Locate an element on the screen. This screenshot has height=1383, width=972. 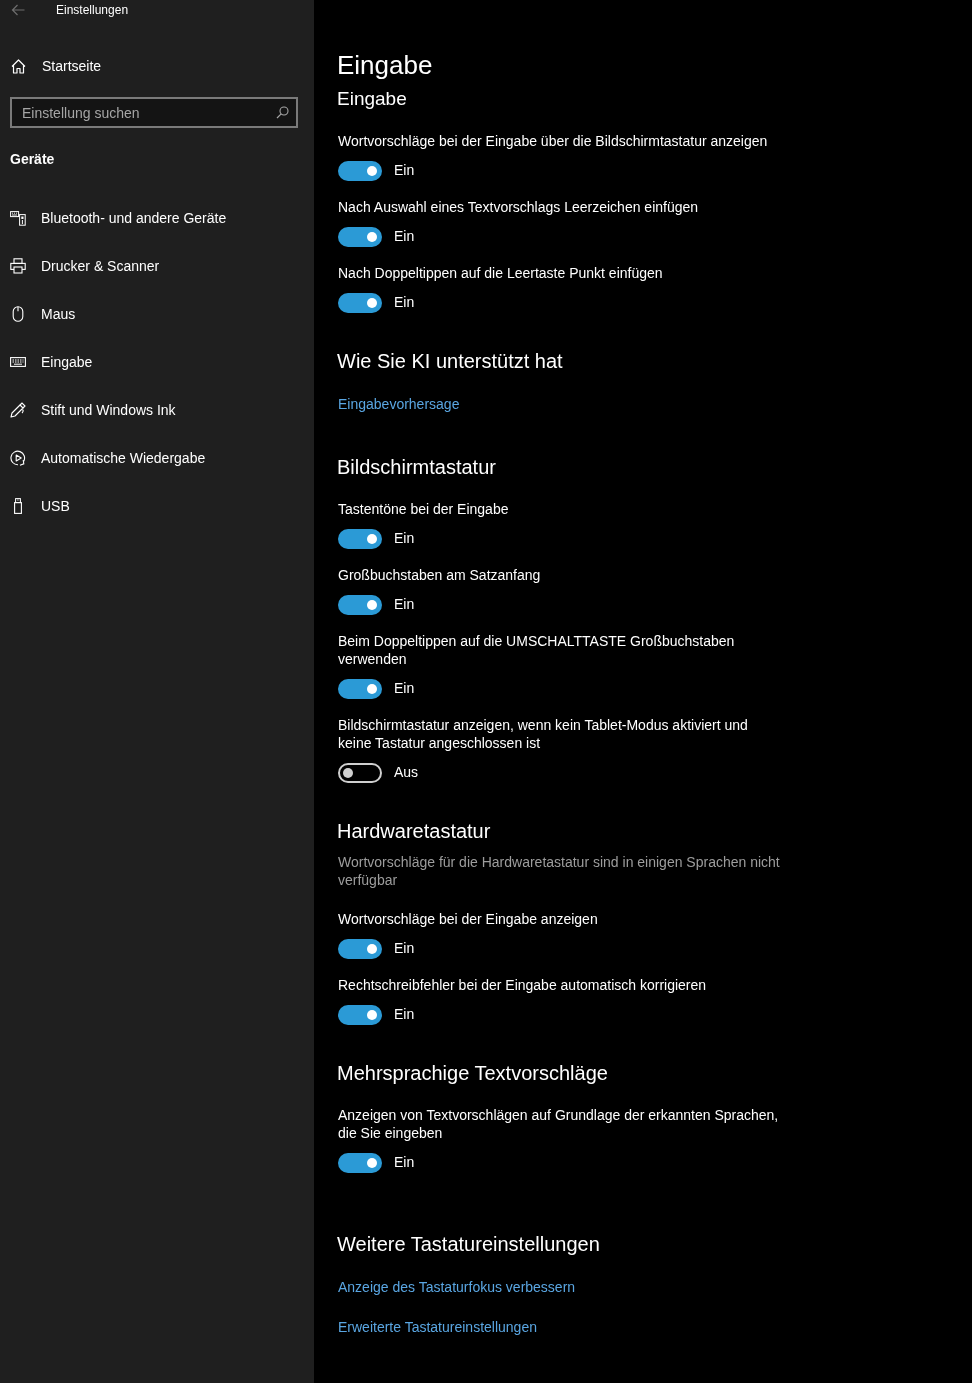
play-circle-icon is located at coordinates (18, 458).